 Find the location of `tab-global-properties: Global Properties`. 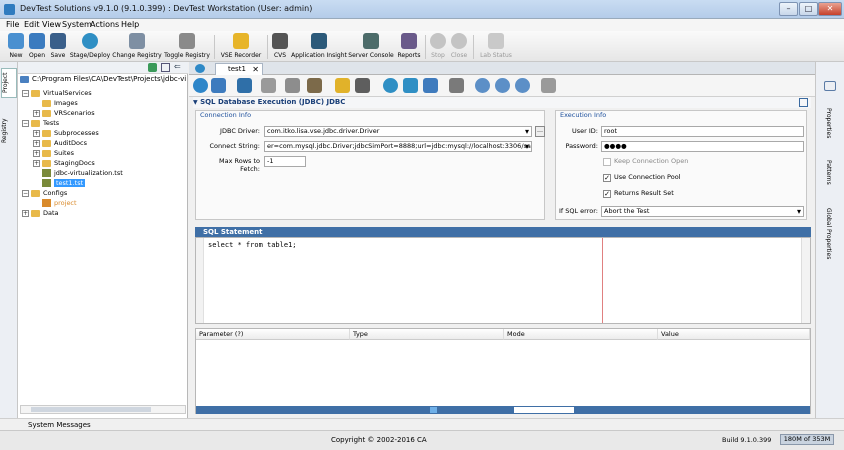

tab-global-properties: Global Properties is located at coordinates (828, 233).